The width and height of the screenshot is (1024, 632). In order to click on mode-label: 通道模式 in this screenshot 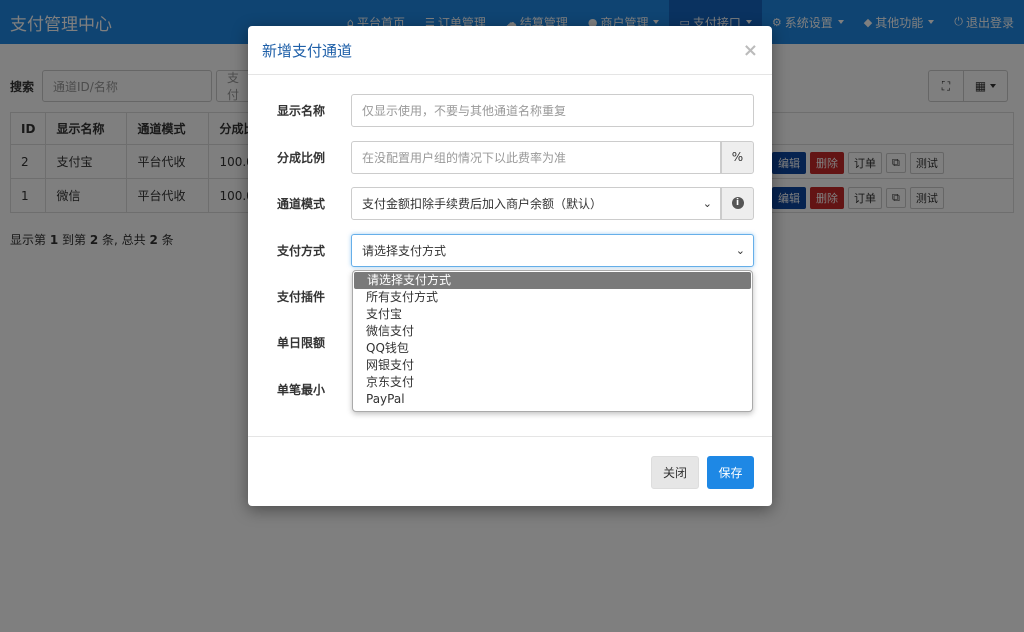, I will do `click(300, 203)`.